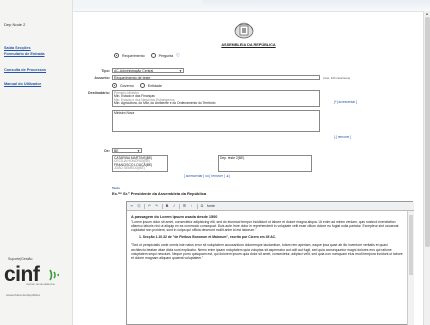 This screenshot has height=325, width=430. I want to click on logo-text: cinf, so click(22, 274).